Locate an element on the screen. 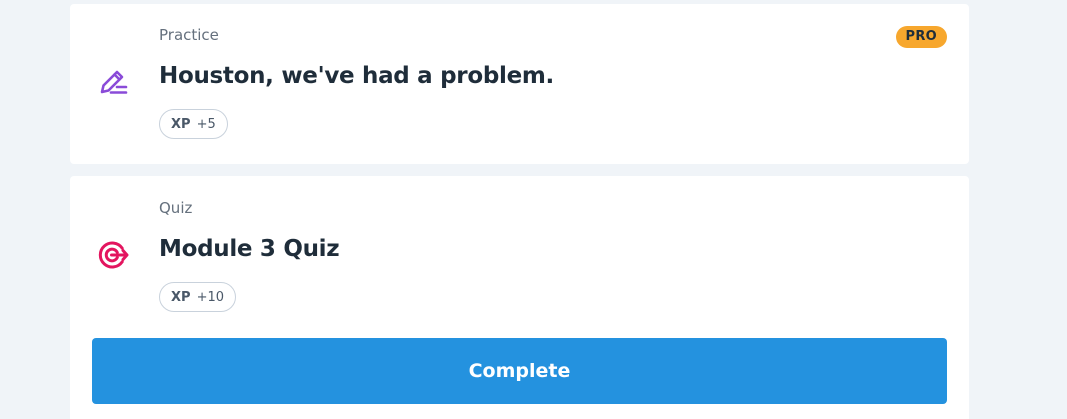 This screenshot has height=419, width=1067. target-icon is located at coordinates (113, 255).